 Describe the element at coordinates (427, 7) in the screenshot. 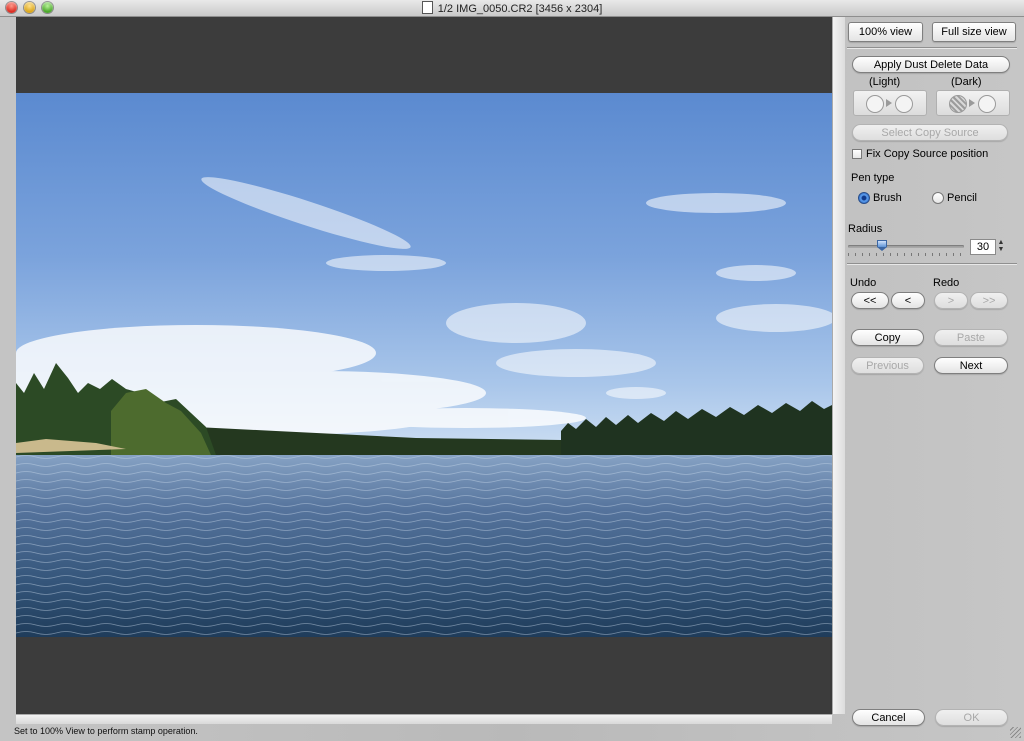

I see `document-icon` at that location.